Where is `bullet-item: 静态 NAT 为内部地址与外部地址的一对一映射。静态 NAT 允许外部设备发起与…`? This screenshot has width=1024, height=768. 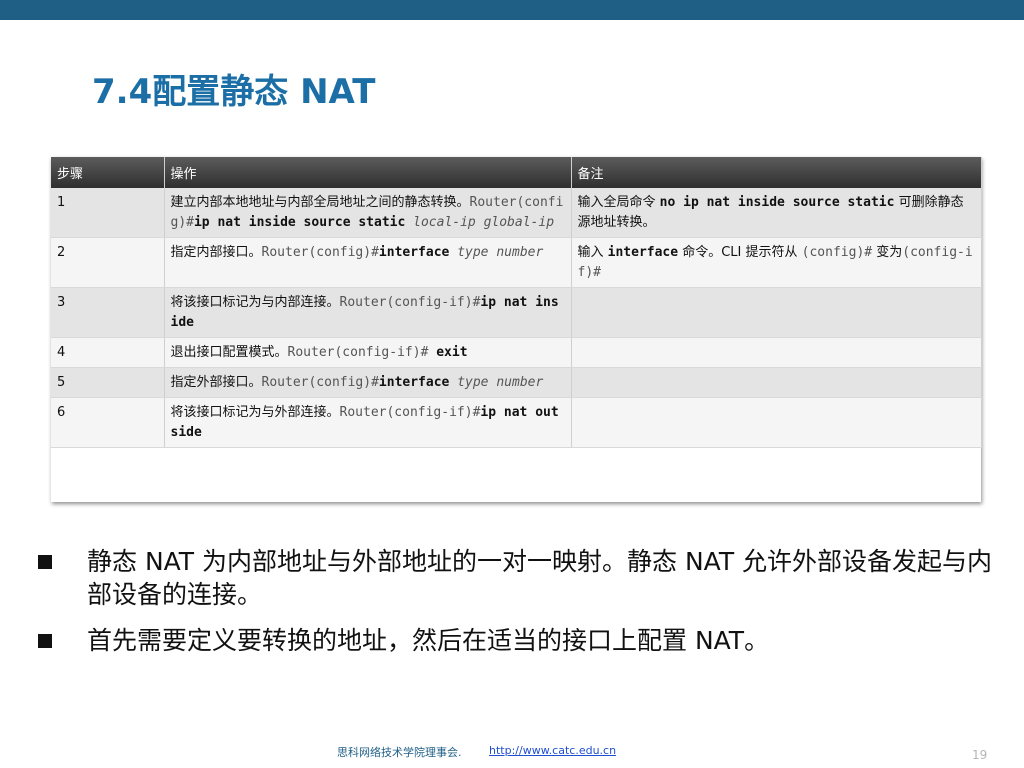 bullet-item: 静态 NAT 为内部地址与外部地址的一对一映射。静态 NAT 允许外部设备发起与… is located at coordinates (521, 578).